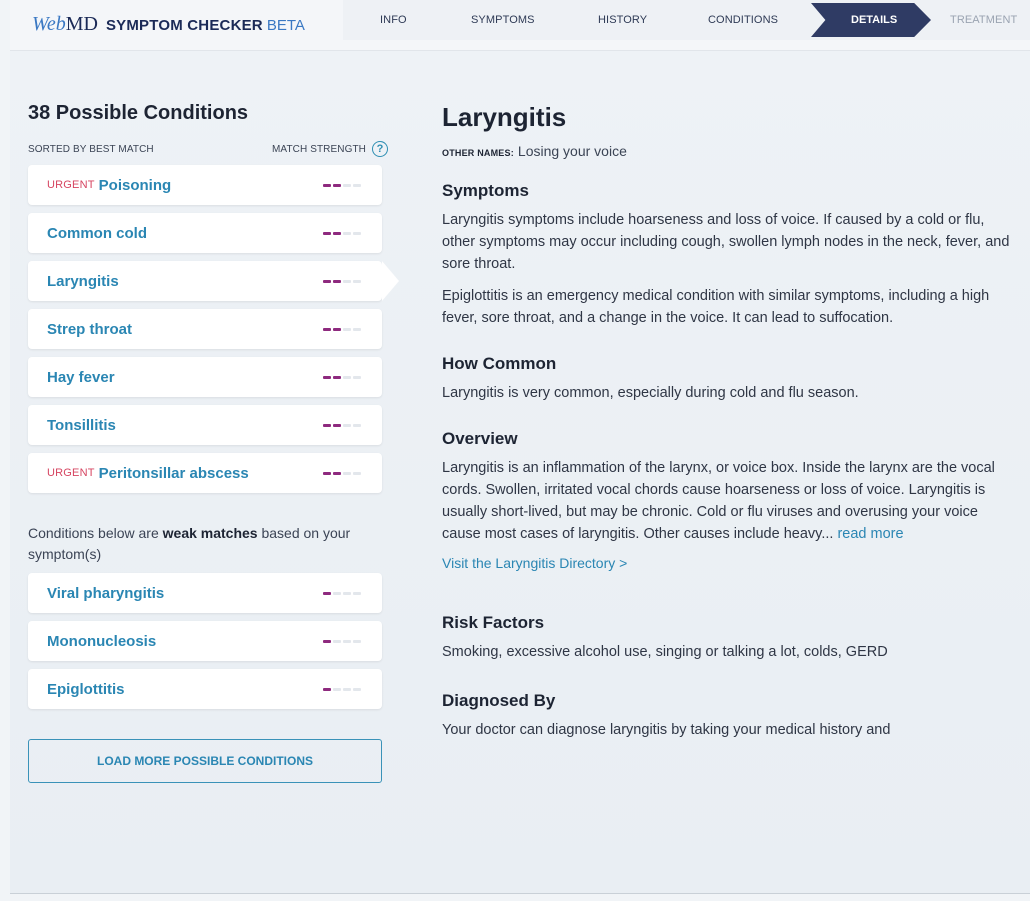 The width and height of the screenshot is (1030, 901). I want to click on condition-card: Viral pharyngitis, so click(205, 593).